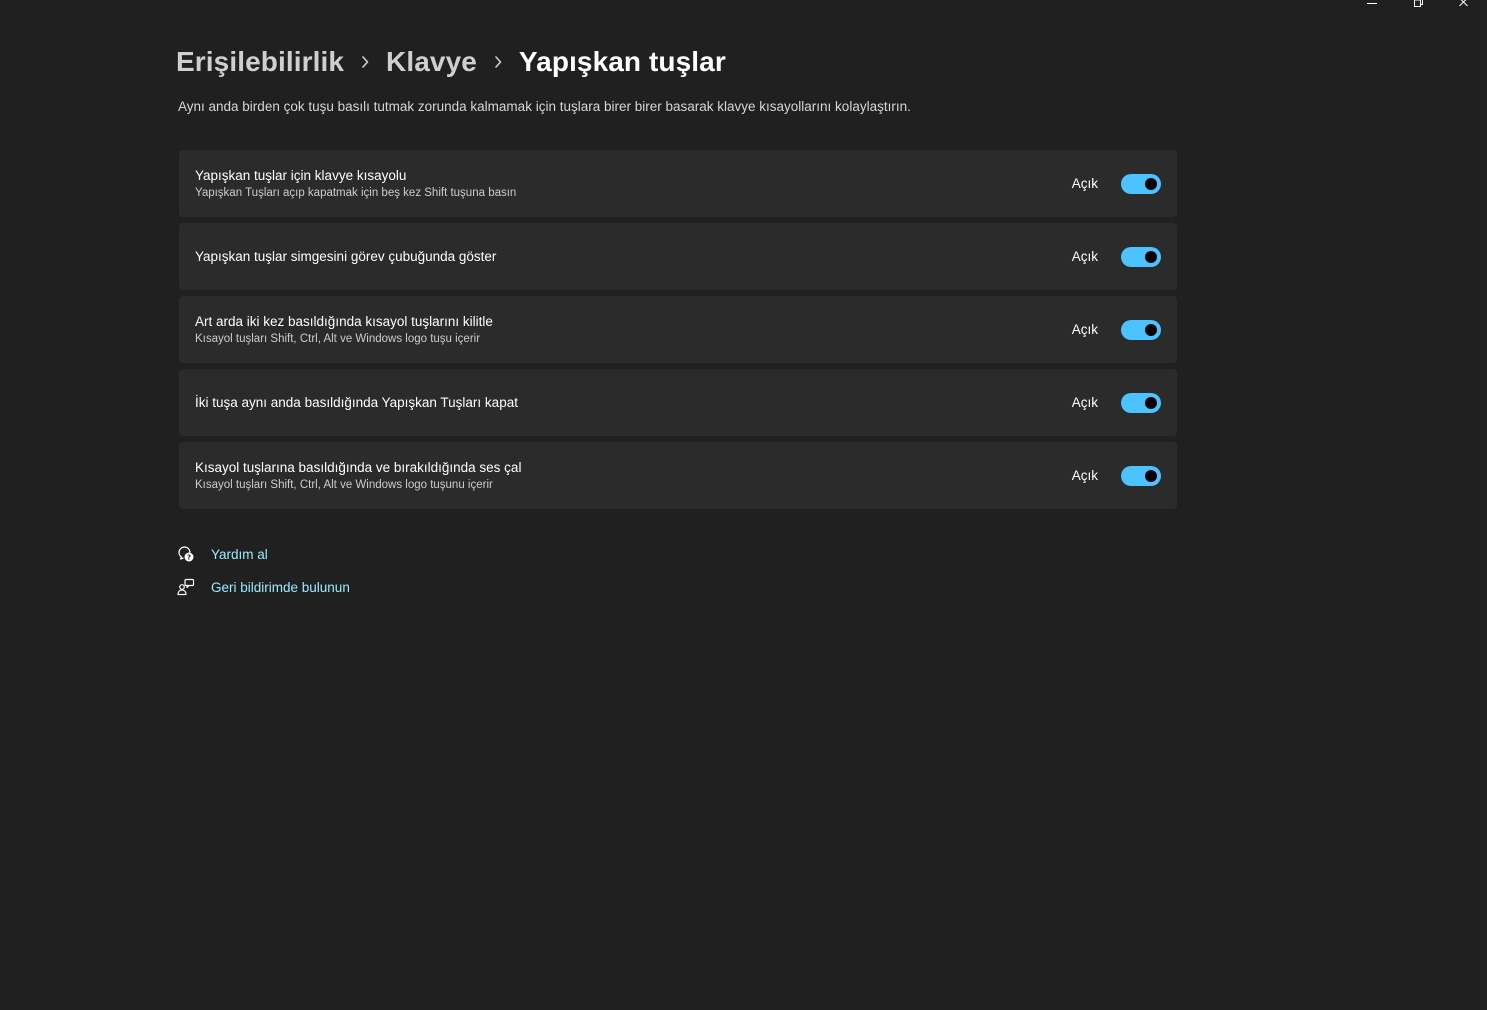 The image size is (1487, 1010). I want to click on get-help-link: ? Yardım al, so click(263, 554).